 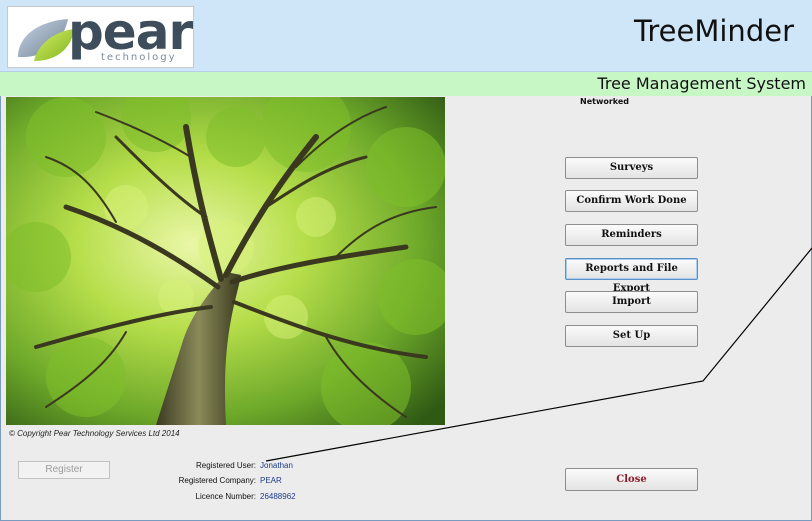 I want to click on licence-number-value: 26488962, so click(x=278, y=496).